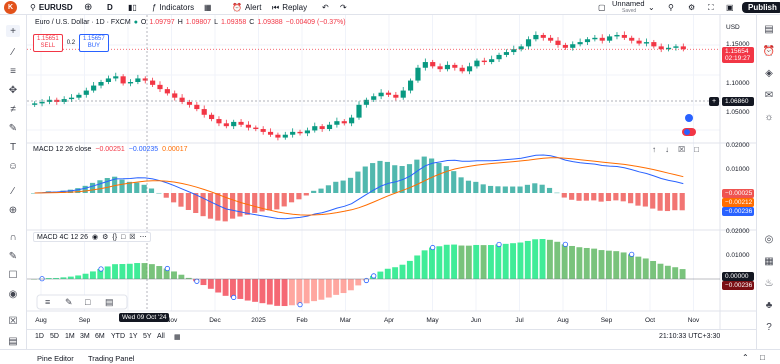  Describe the element at coordinates (343, 7) in the screenshot. I see `redo-button: ↷` at that location.